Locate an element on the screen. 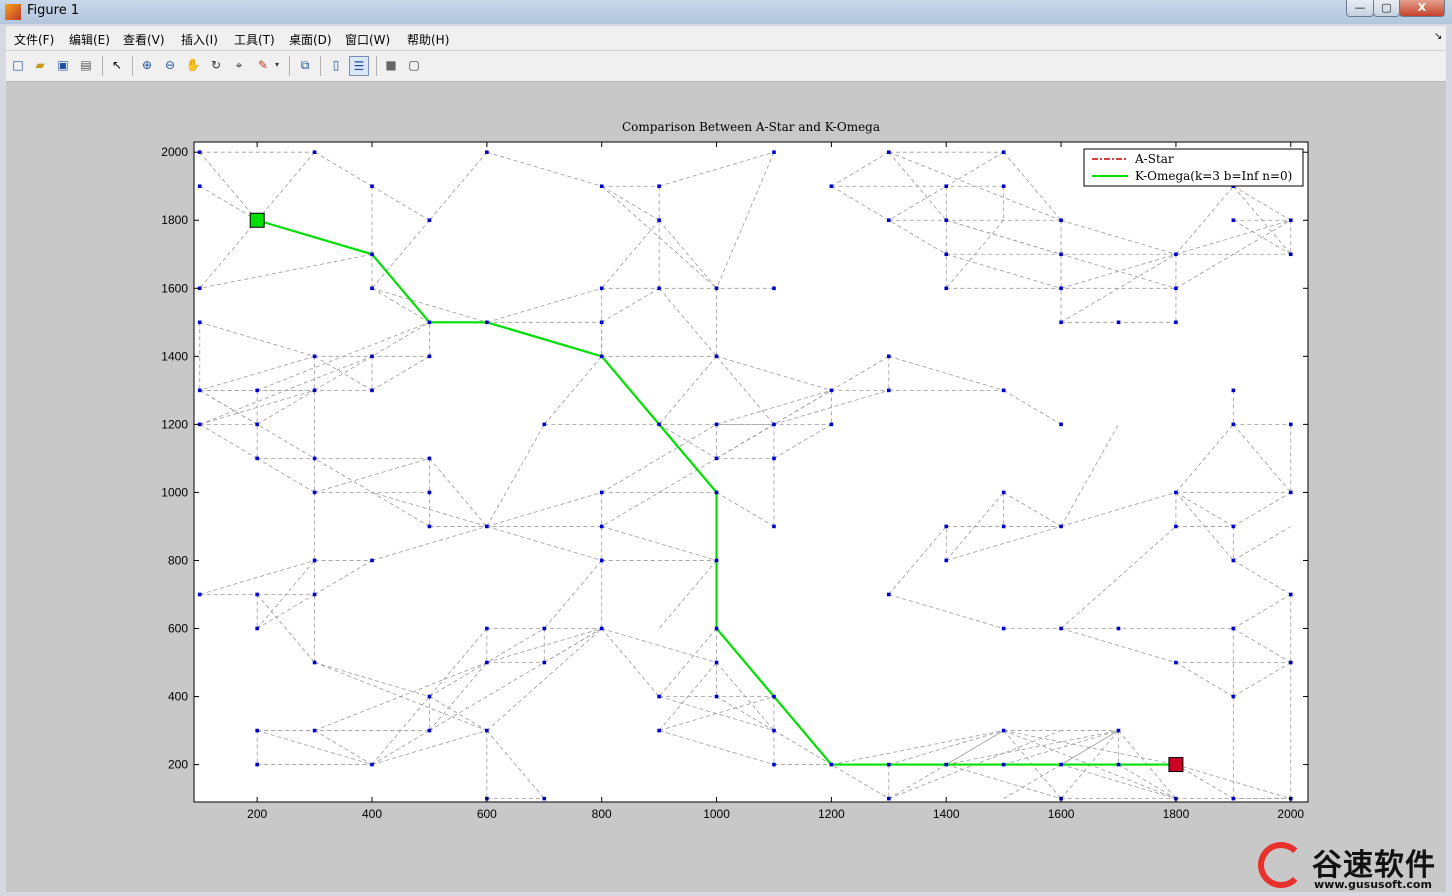 The height and width of the screenshot is (896, 1452). x-tick-label: 2000 is located at coordinates (1290, 814).